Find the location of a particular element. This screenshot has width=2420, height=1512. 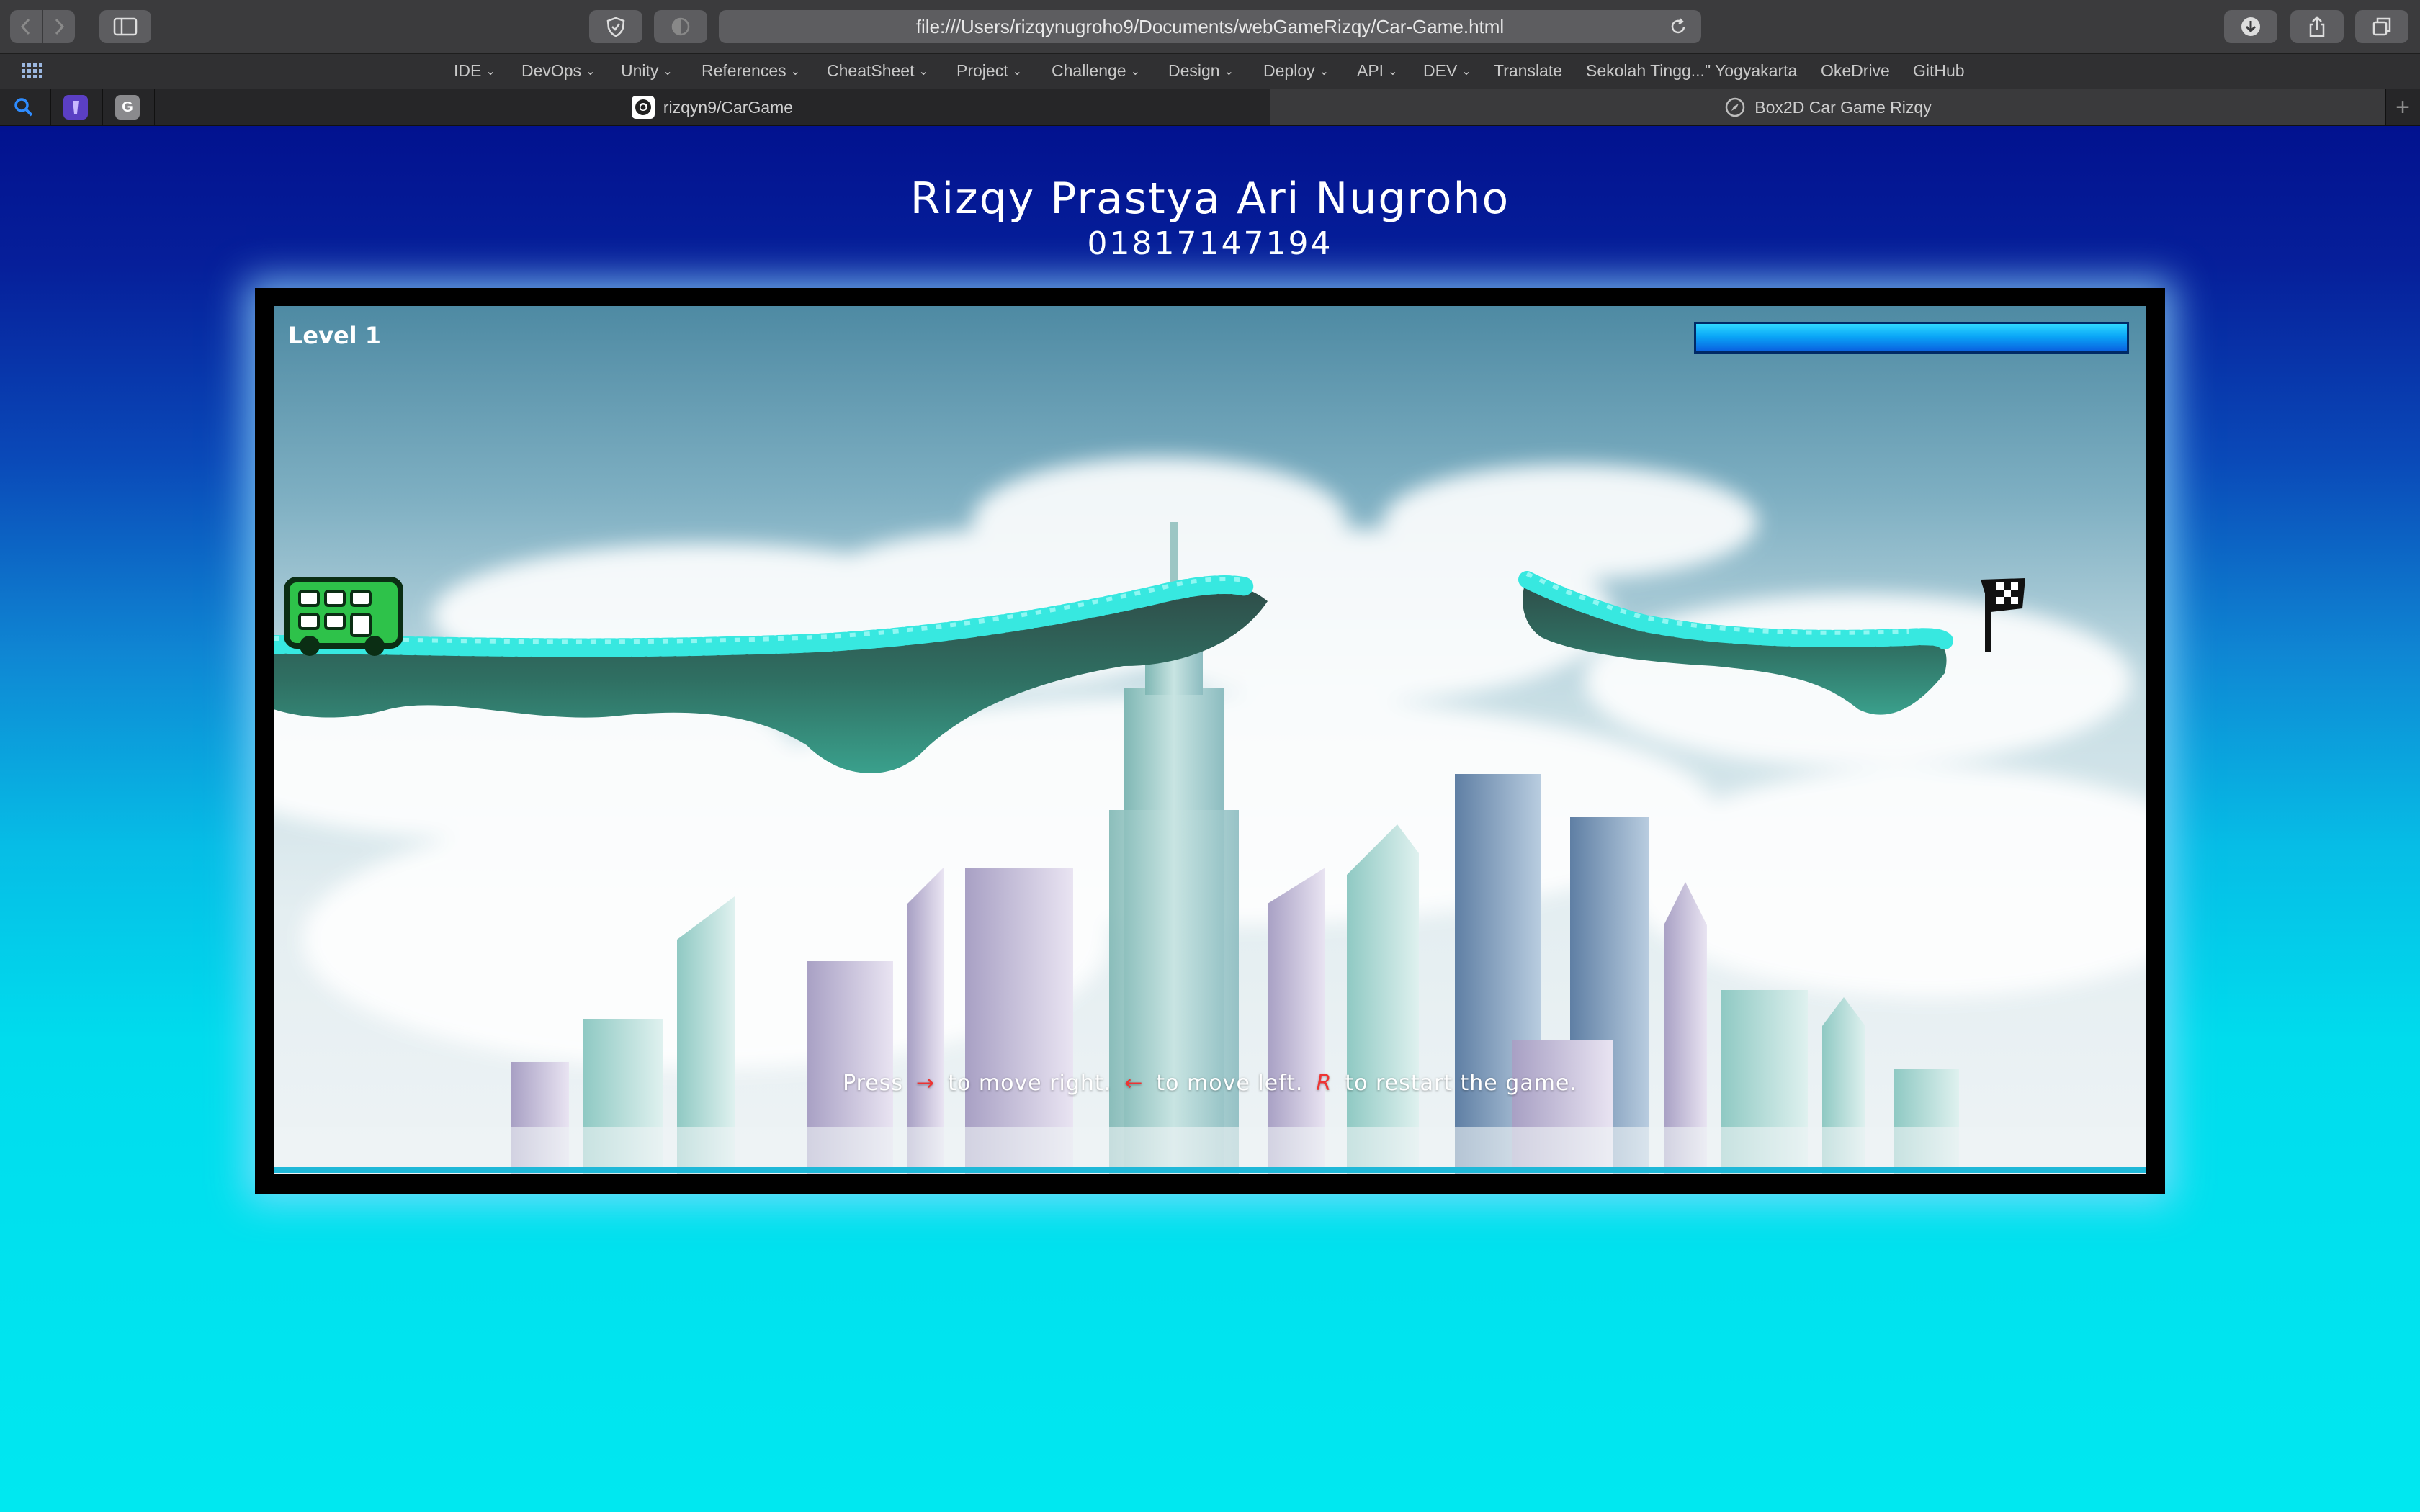

instruction-right: to move right. is located at coordinates (1030, 1083).